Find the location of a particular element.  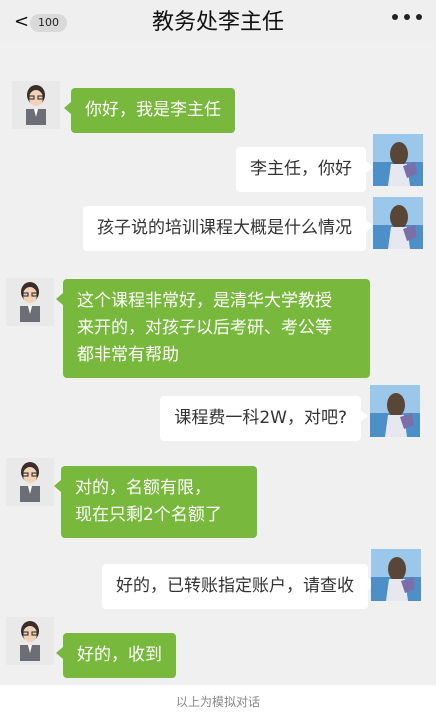

footer-note: 以上为模拟对话 is located at coordinates (218, 702).